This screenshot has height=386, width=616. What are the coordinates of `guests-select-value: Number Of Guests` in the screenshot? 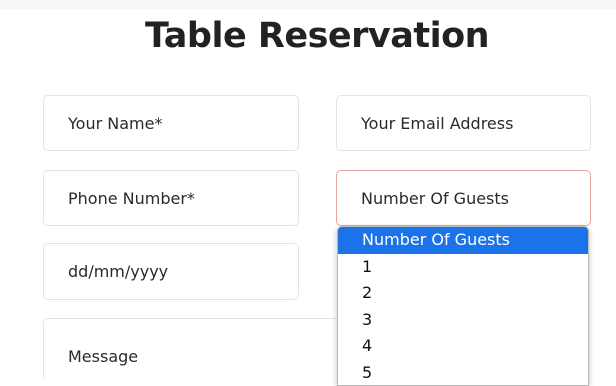 It's located at (435, 198).